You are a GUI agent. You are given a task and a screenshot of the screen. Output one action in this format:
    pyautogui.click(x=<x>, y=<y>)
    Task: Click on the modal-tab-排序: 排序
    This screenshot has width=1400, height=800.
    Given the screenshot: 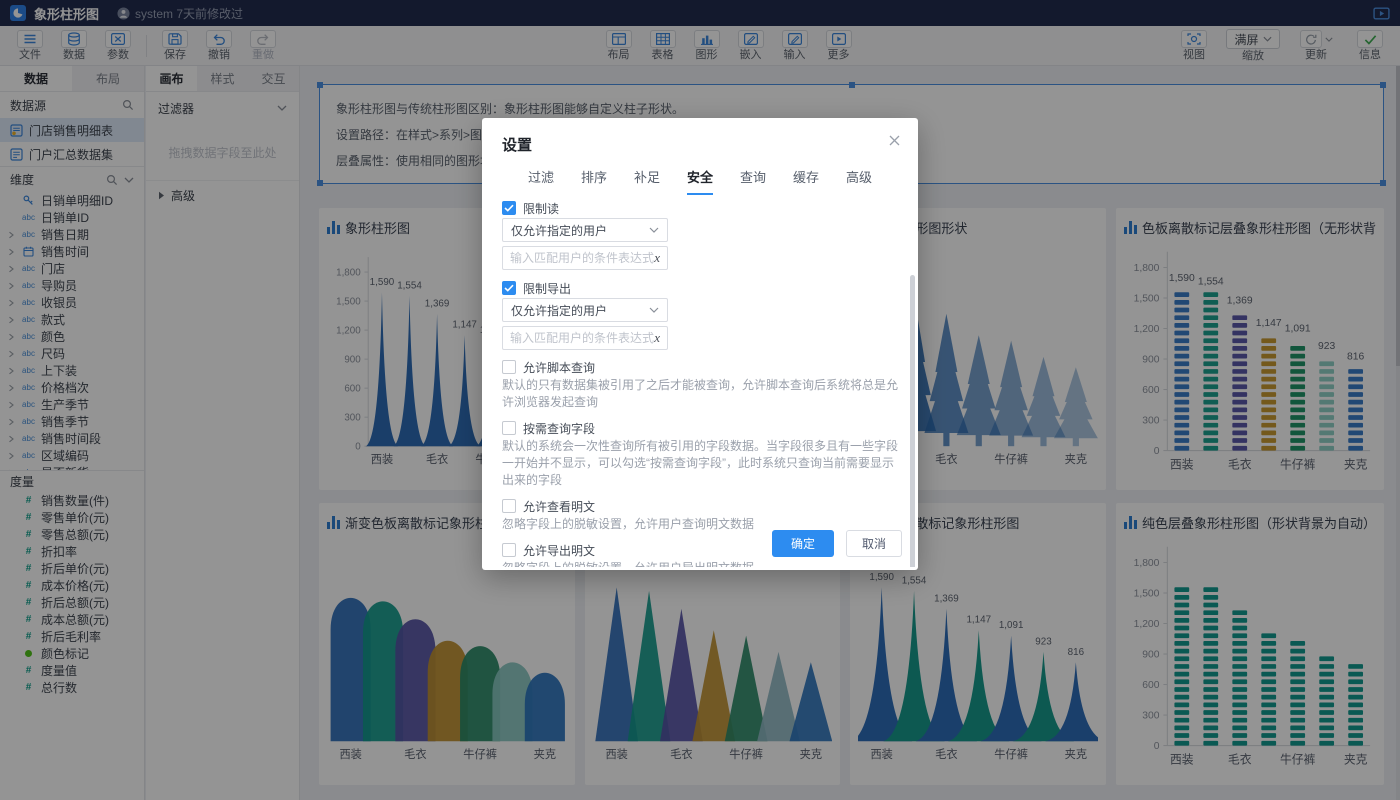 What is the action you would take?
    pyautogui.click(x=594, y=181)
    